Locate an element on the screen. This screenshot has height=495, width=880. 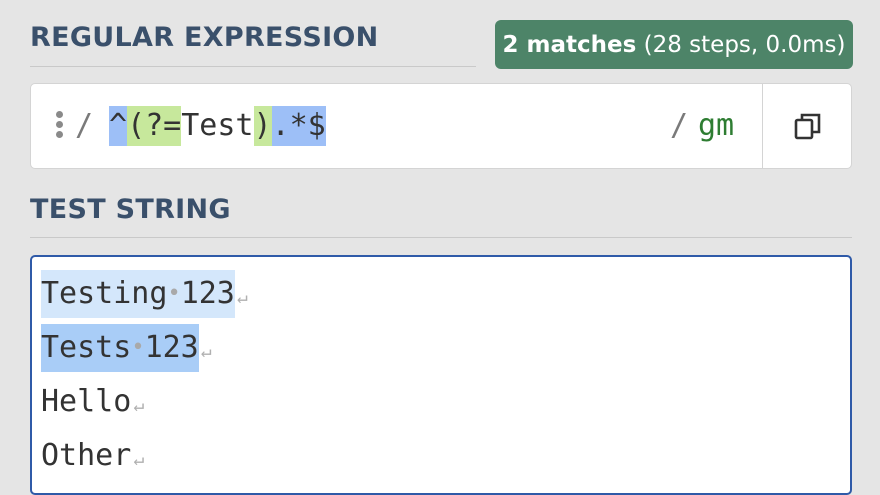
match-highlight: Tests • 123 is located at coordinates (120, 348).